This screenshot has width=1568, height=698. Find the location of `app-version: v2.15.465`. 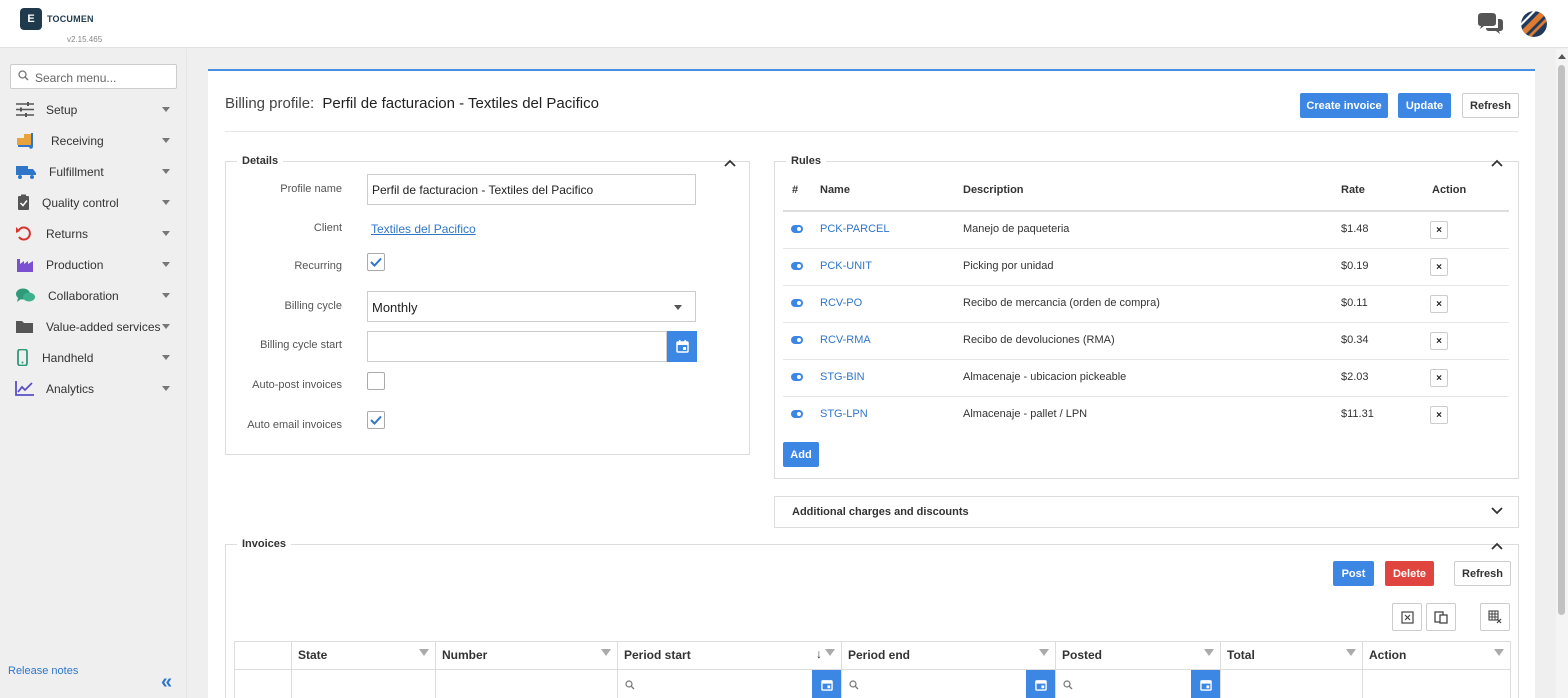

app-version: v2.15.465 is located at coordinates (85, 39).